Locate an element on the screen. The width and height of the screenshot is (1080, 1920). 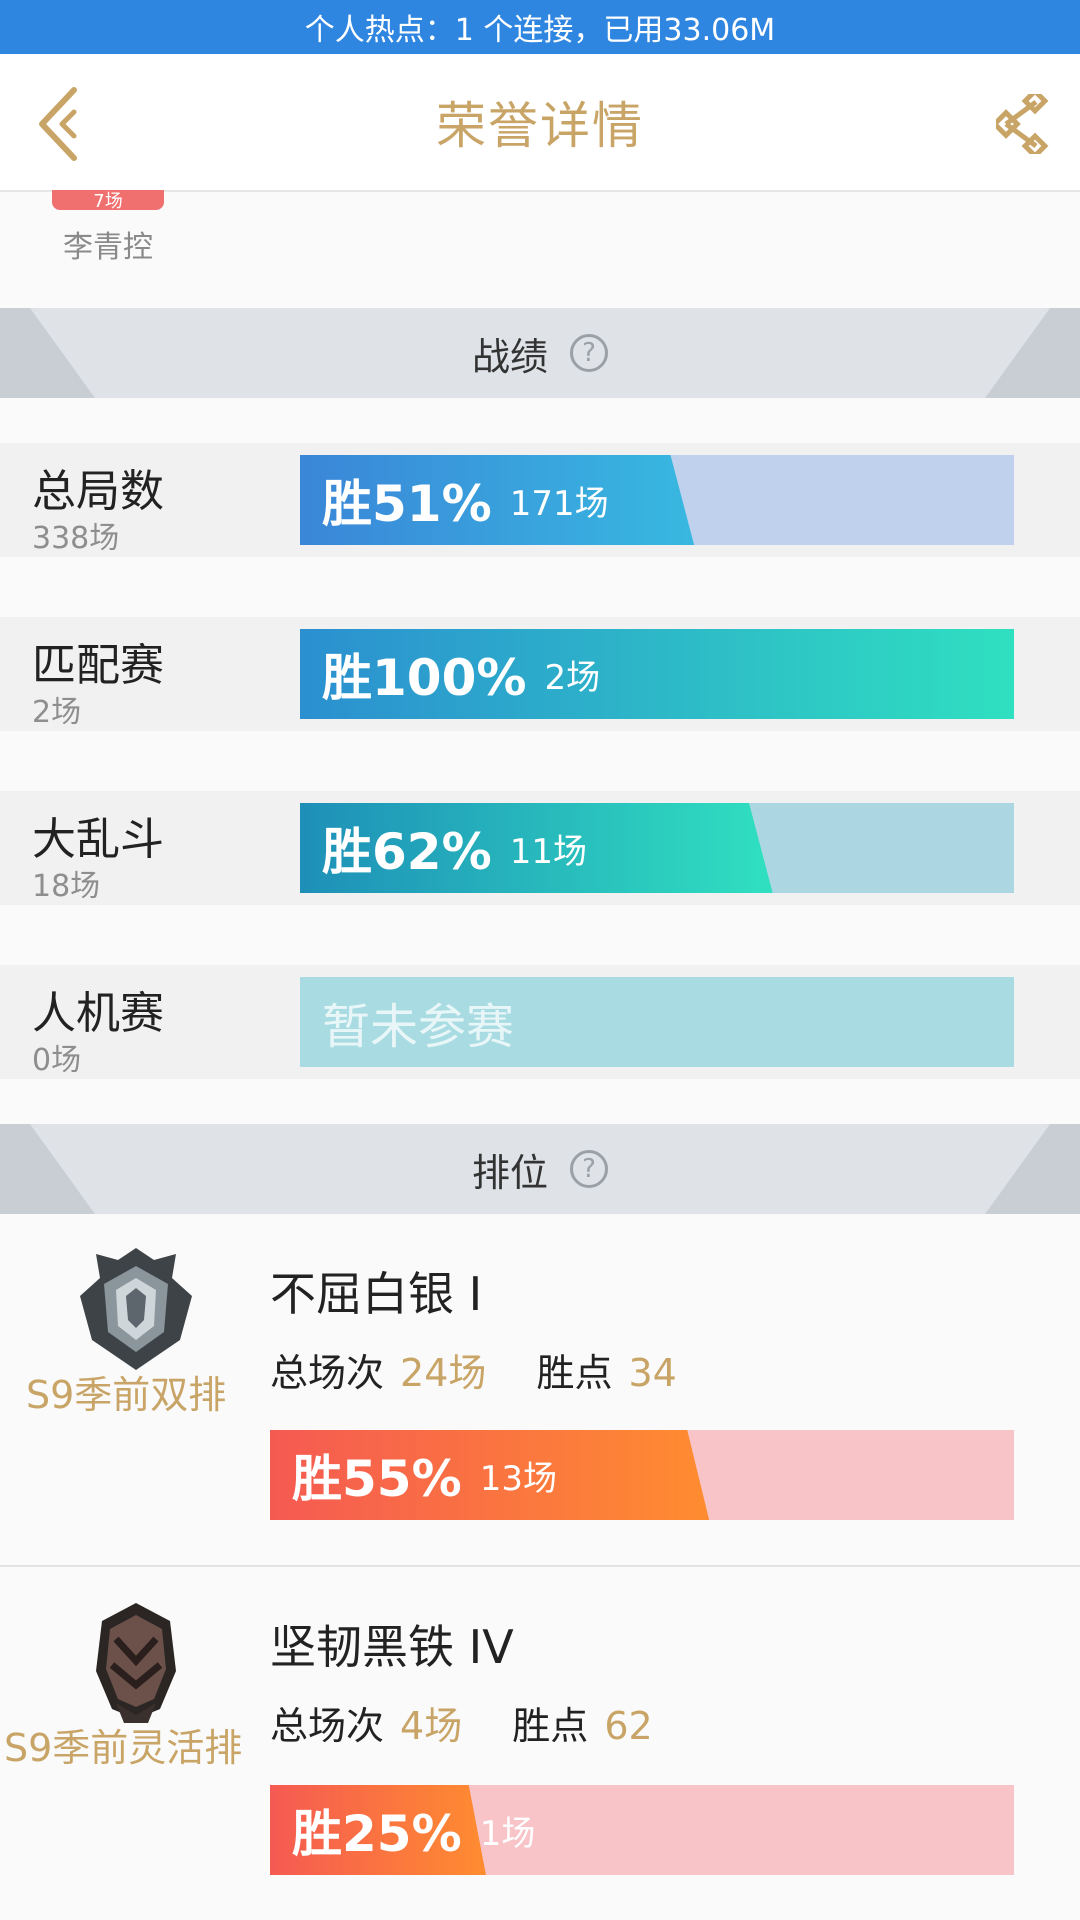
hero-games-badge: 7场 is located at coordinates (108, 200).